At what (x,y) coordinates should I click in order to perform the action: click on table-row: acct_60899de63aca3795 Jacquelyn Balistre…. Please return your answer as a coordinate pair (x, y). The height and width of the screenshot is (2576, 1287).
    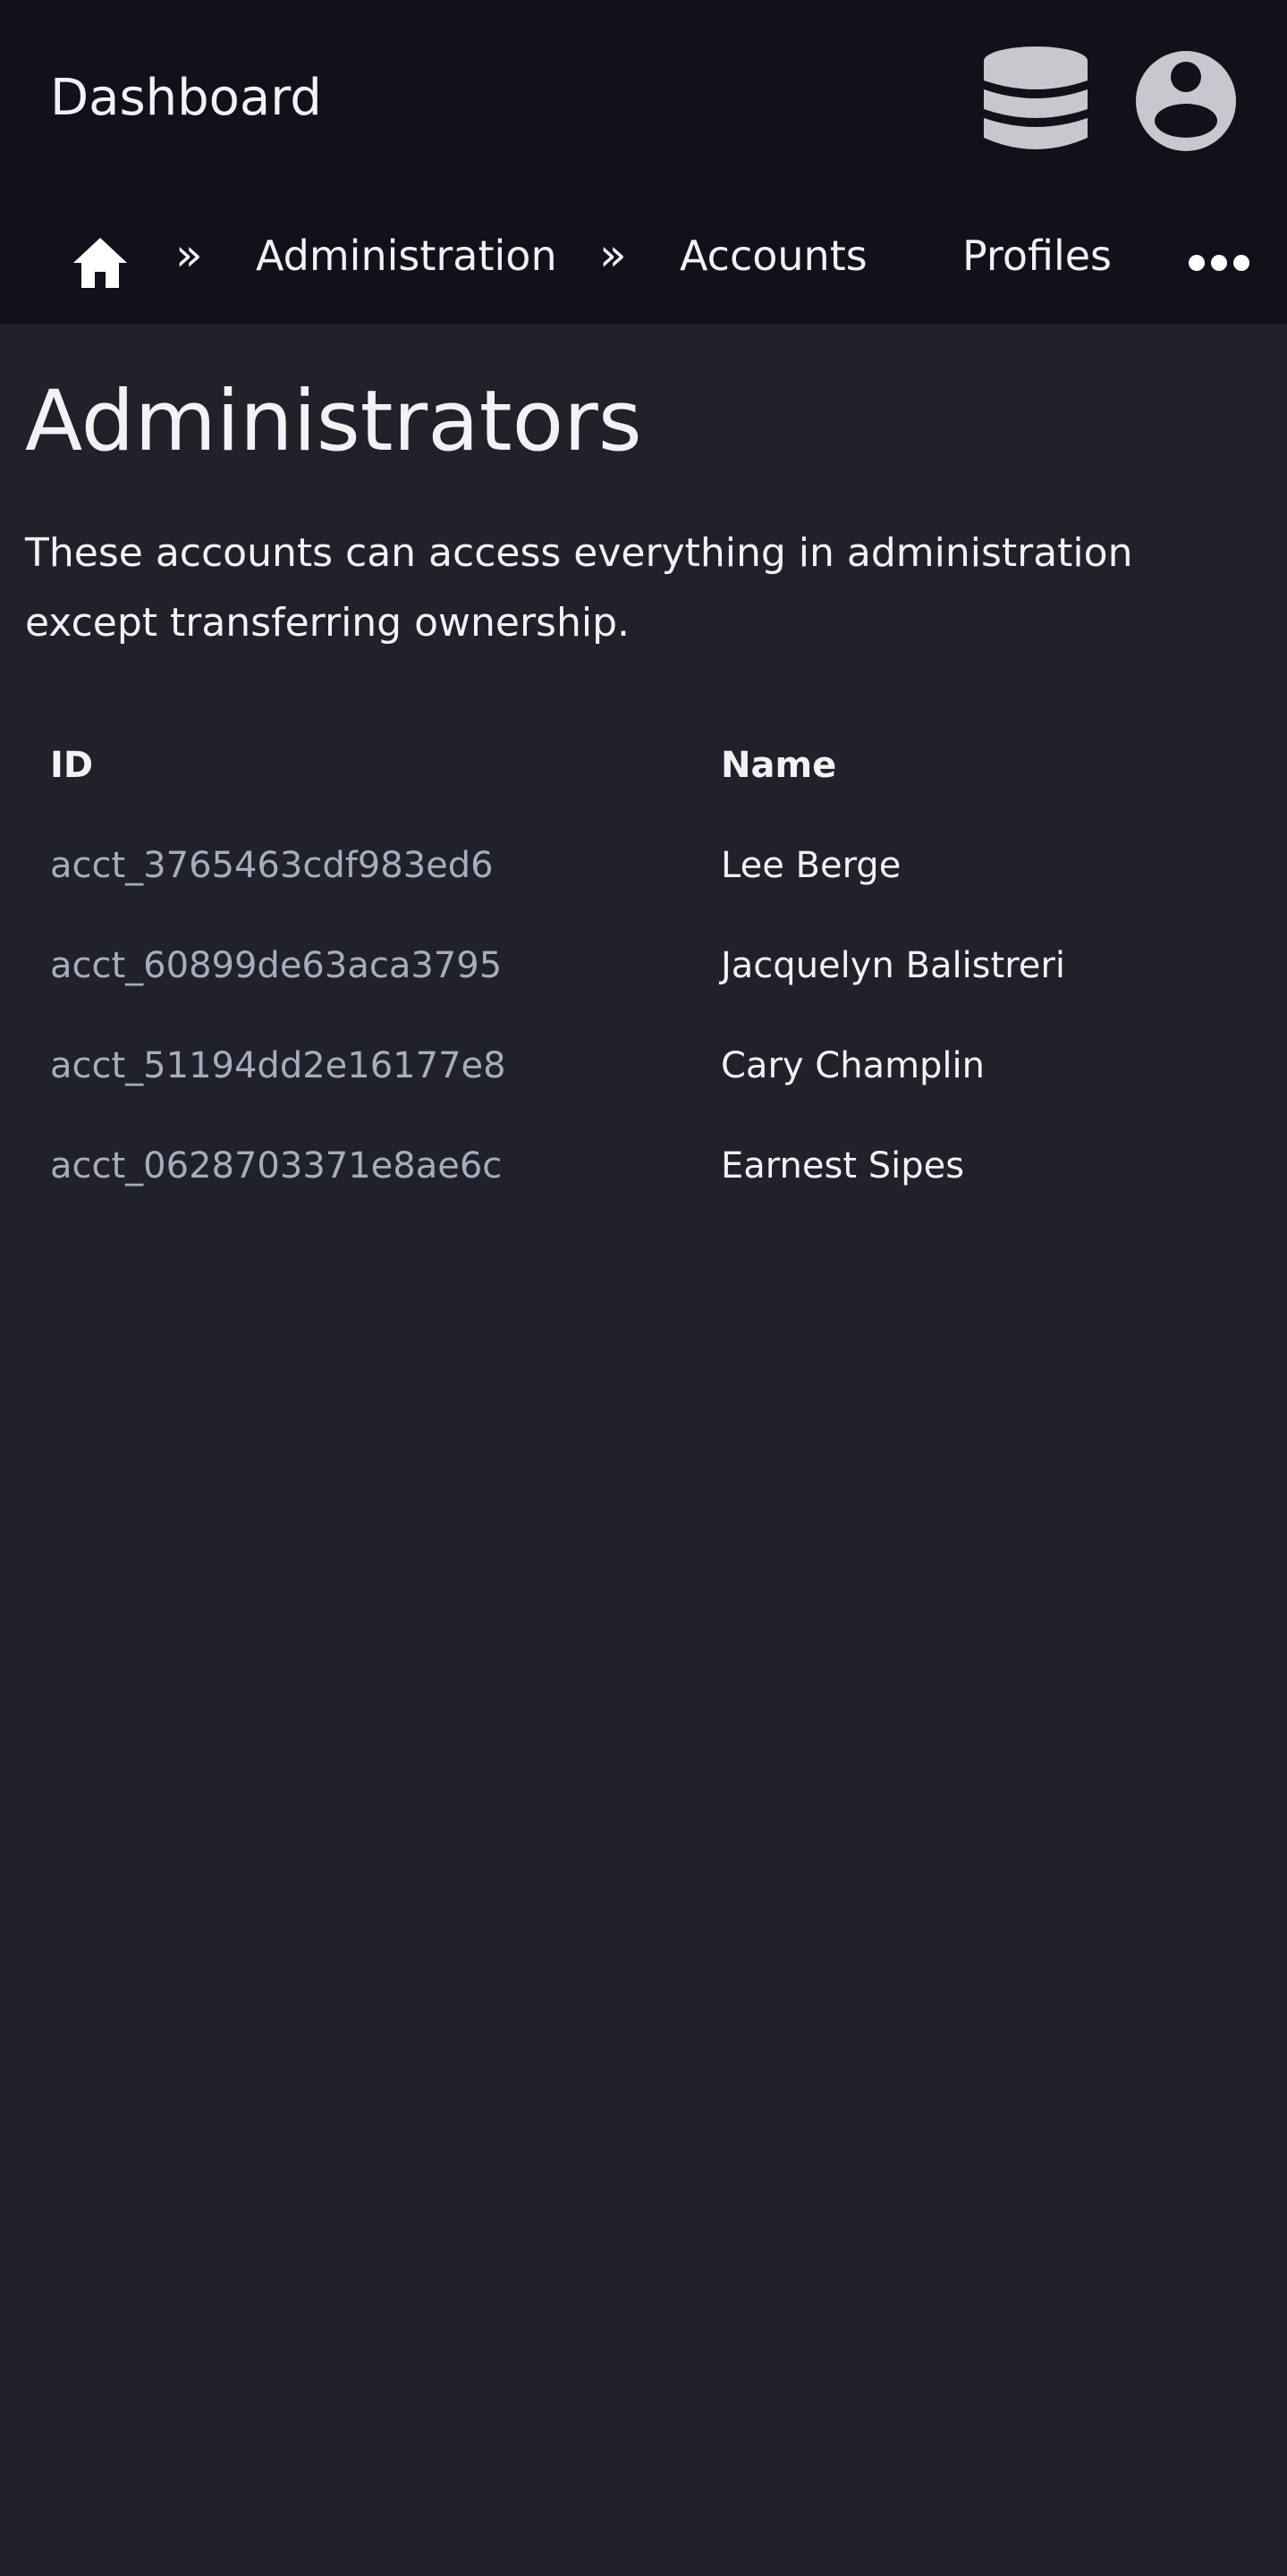
    Looking at the image, I should click on (643, 966).